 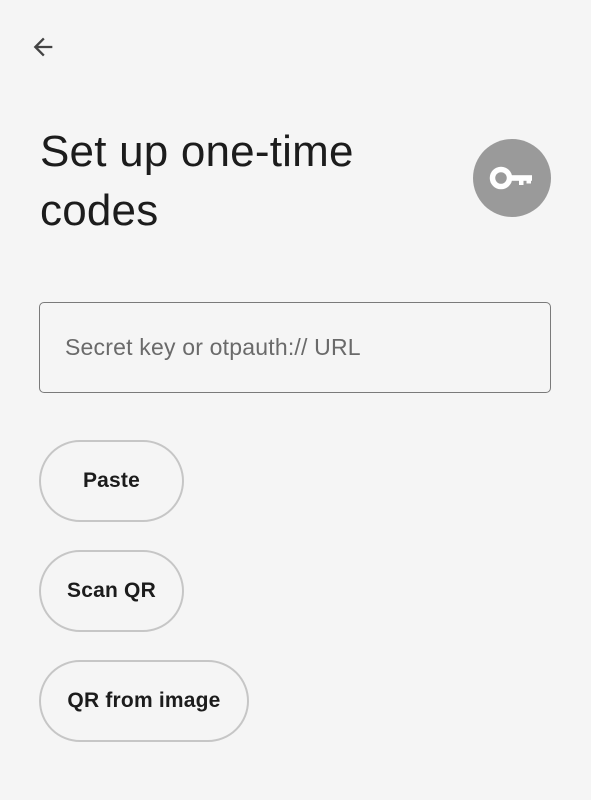 What do you see at coordinates (111, 591) in the screenshot?
I see `scan-qr-button: Scan QR` at bounding box center [111, 591].